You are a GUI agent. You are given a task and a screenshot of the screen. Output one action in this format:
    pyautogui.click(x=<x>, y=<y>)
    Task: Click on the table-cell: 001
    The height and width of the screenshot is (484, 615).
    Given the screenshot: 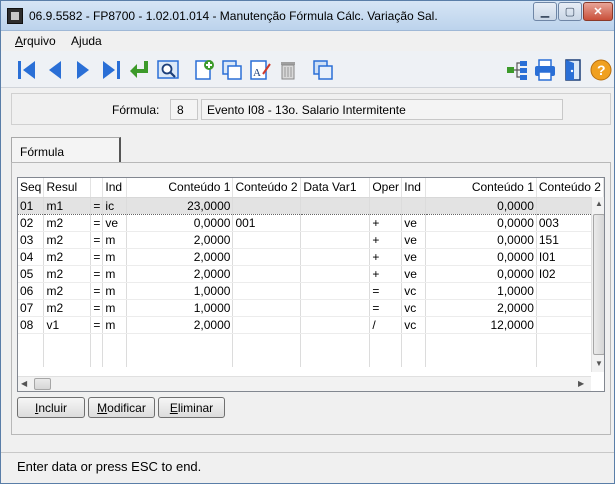 What is the action you would take?
    pyautogui.click(x=267, y=223)
    